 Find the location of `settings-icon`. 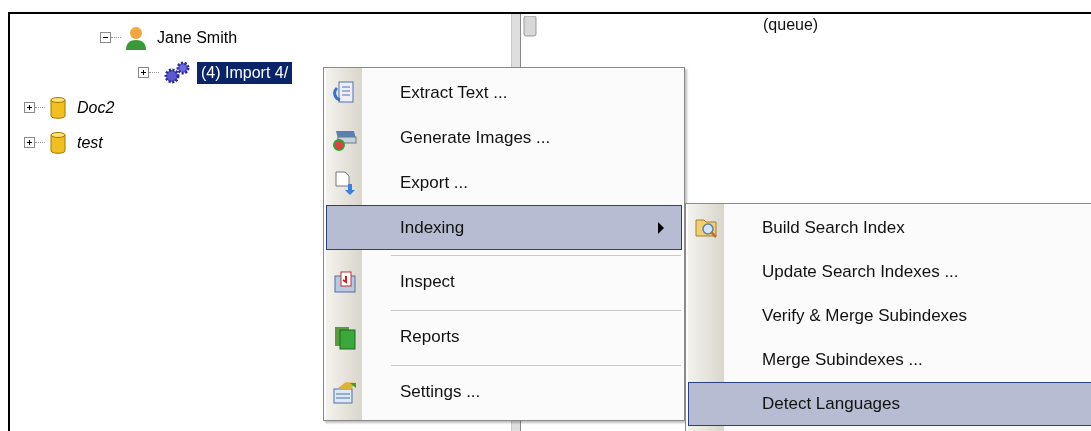

settings-icon is located at coordinates (345, 392).